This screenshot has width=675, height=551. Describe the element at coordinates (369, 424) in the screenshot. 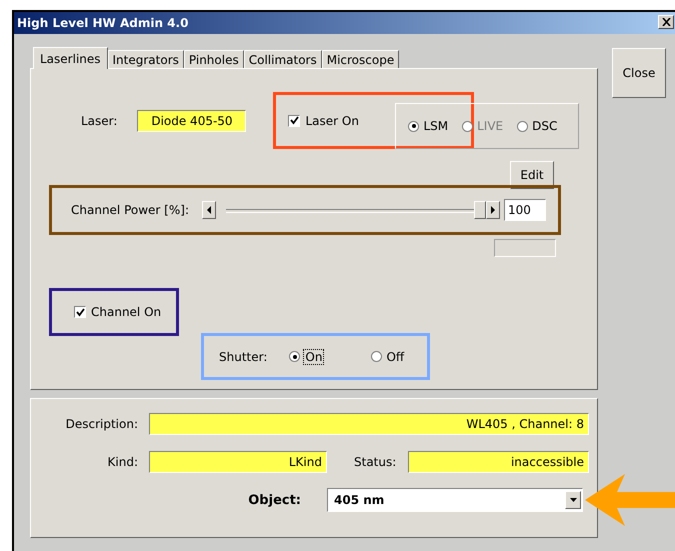

I see `description-field: WL405 , Channel: 8` at that location.